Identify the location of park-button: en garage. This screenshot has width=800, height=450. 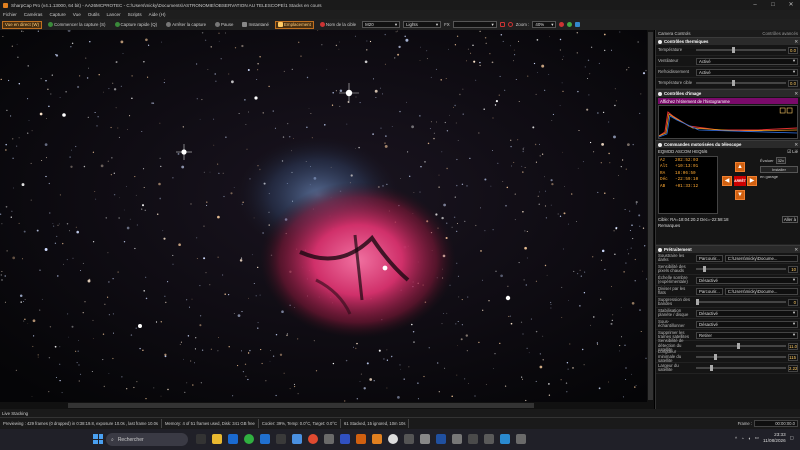
(779, 176).